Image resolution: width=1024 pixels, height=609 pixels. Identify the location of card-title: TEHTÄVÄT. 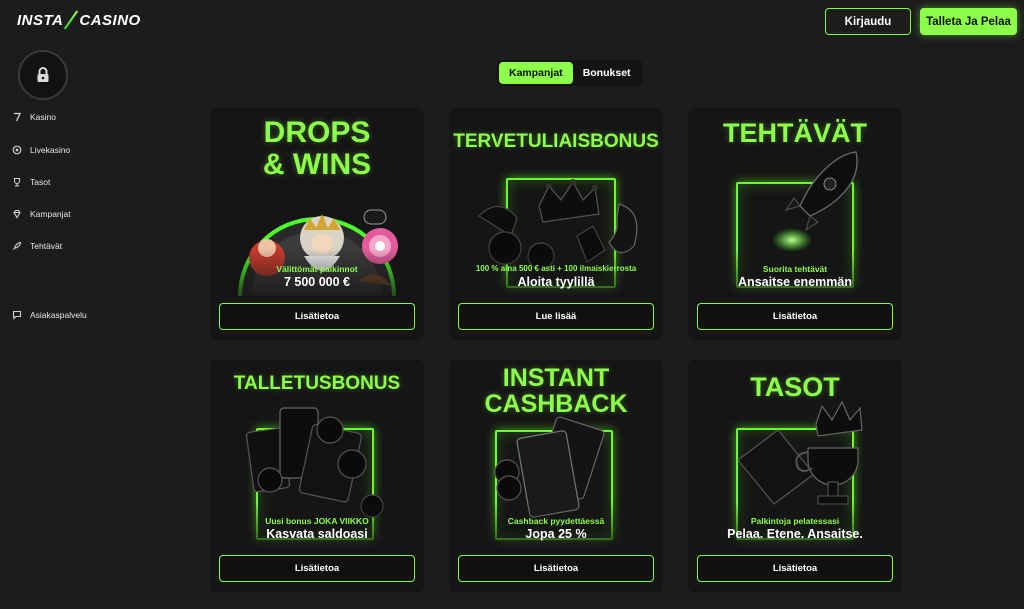
(795, 133).